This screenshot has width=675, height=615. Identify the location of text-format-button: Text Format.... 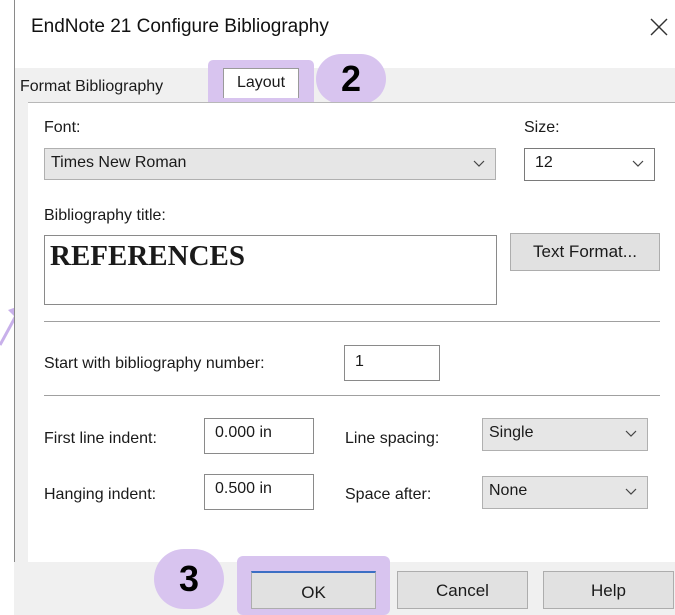
(585, 252).